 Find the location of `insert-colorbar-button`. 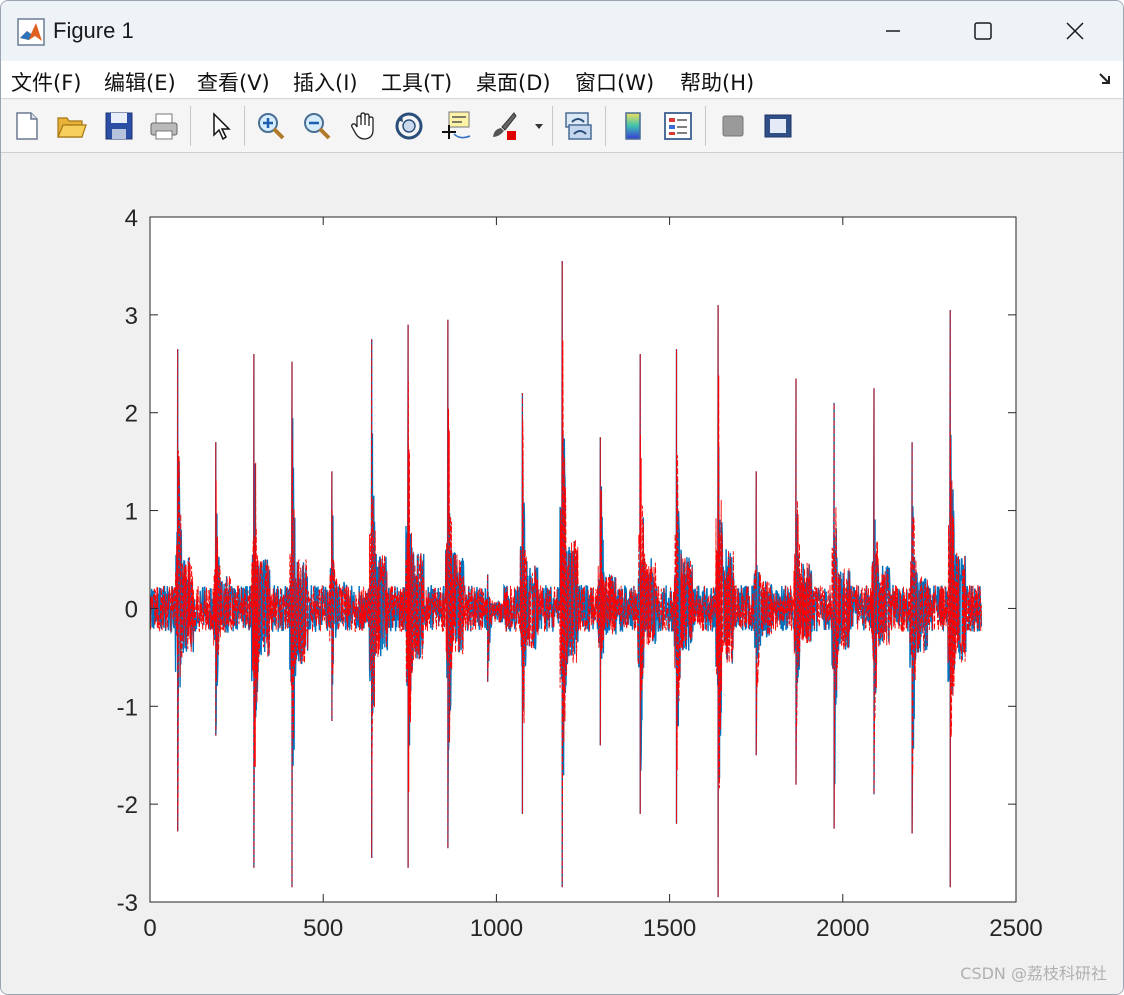

insert-colorbar-button is located at coordinates (633, 126).